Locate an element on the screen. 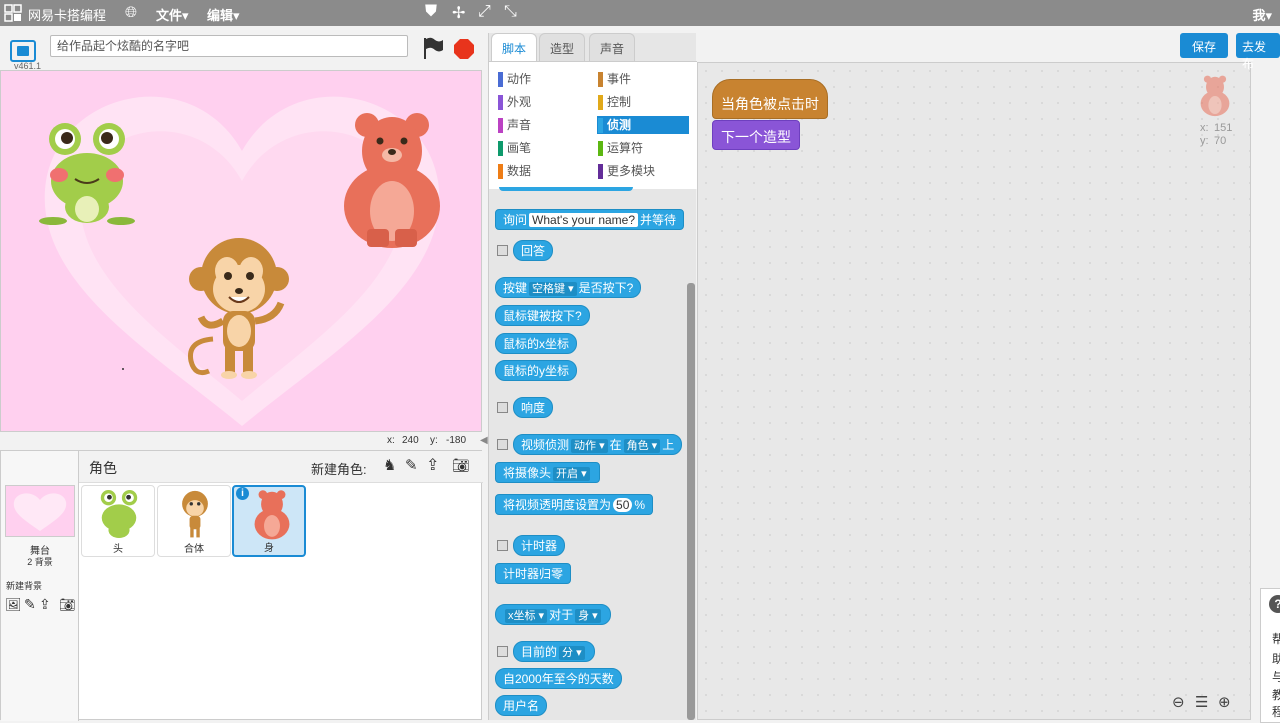 This screenshot has height=723, width=1280. save-button: 保存 is located at coordinates (1204, 45).